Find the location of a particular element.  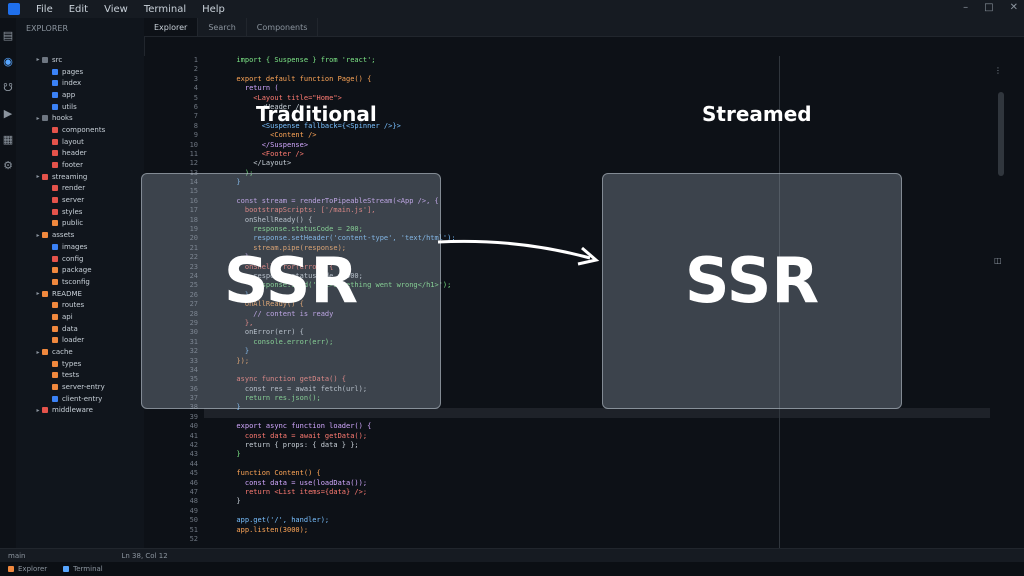

more-icon: ⋮ is located at coordinates (998, 70).